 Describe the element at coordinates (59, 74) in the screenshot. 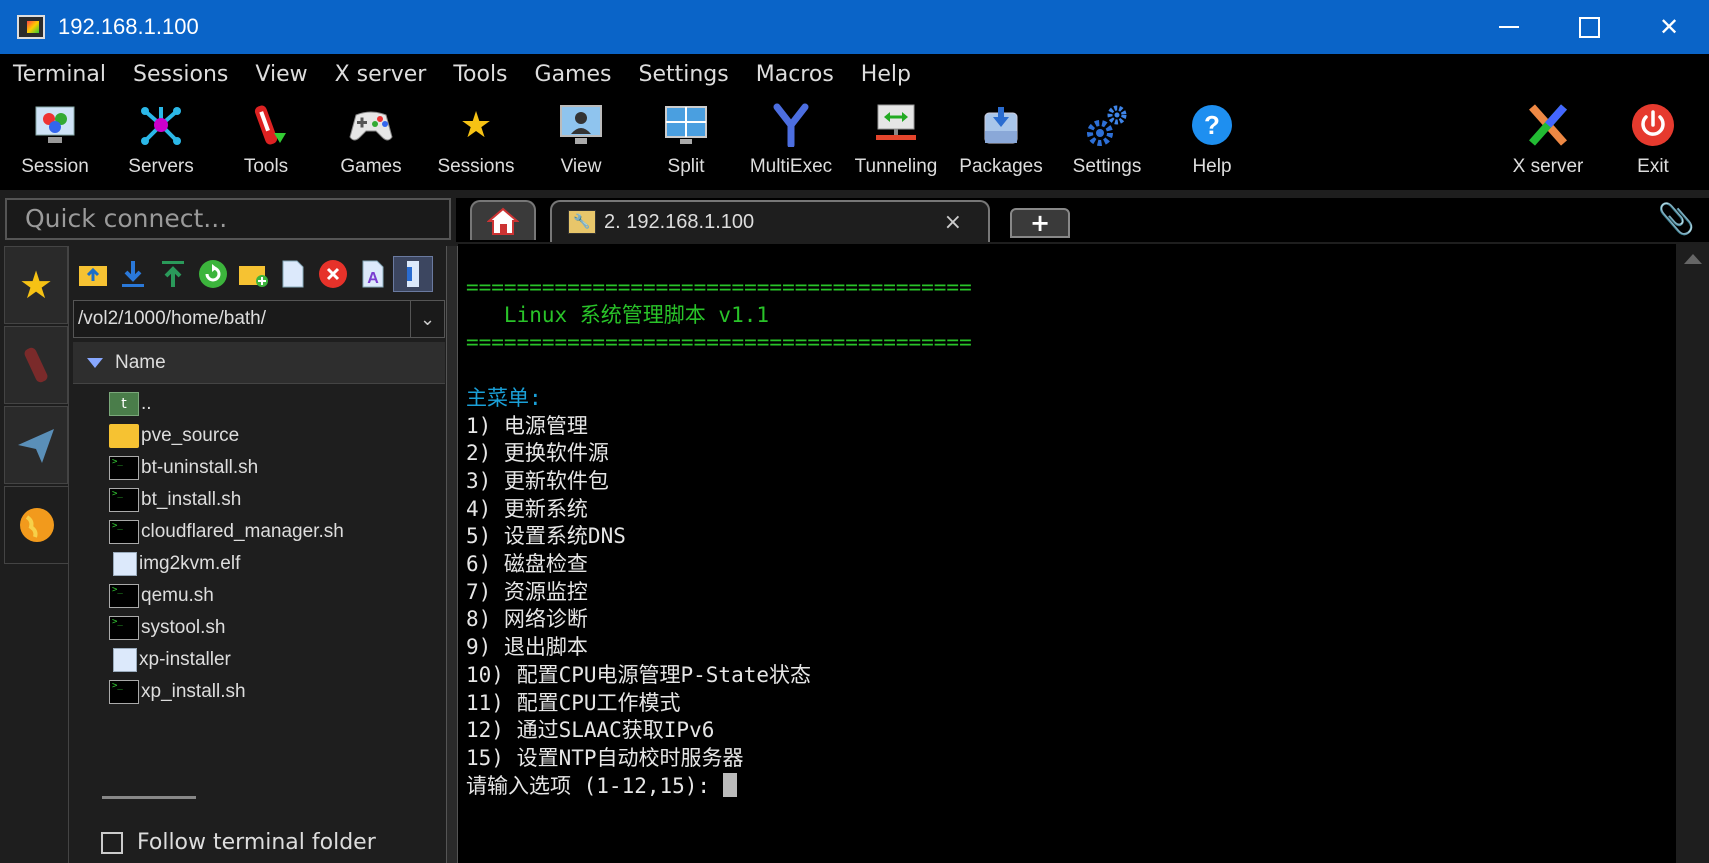

I see `menu-terminal: Terminal` at that location.